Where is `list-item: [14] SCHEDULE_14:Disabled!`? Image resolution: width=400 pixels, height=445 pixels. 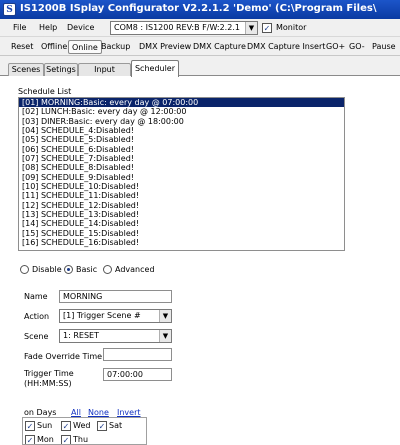 list-item: [14] SCHEDULE_14:Disabled! is located at coordinates (181, 223).